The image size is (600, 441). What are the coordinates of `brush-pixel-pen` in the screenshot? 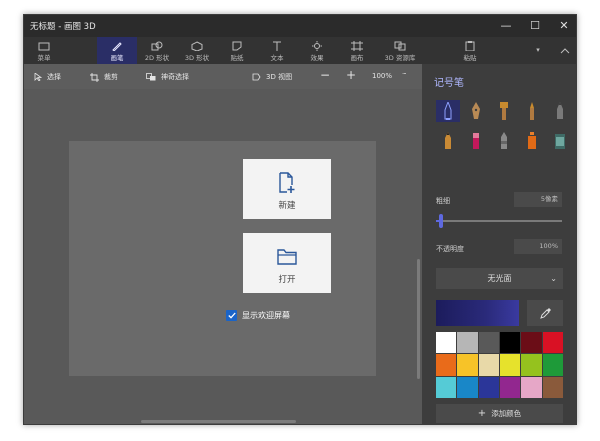 It's located at (560, 111).